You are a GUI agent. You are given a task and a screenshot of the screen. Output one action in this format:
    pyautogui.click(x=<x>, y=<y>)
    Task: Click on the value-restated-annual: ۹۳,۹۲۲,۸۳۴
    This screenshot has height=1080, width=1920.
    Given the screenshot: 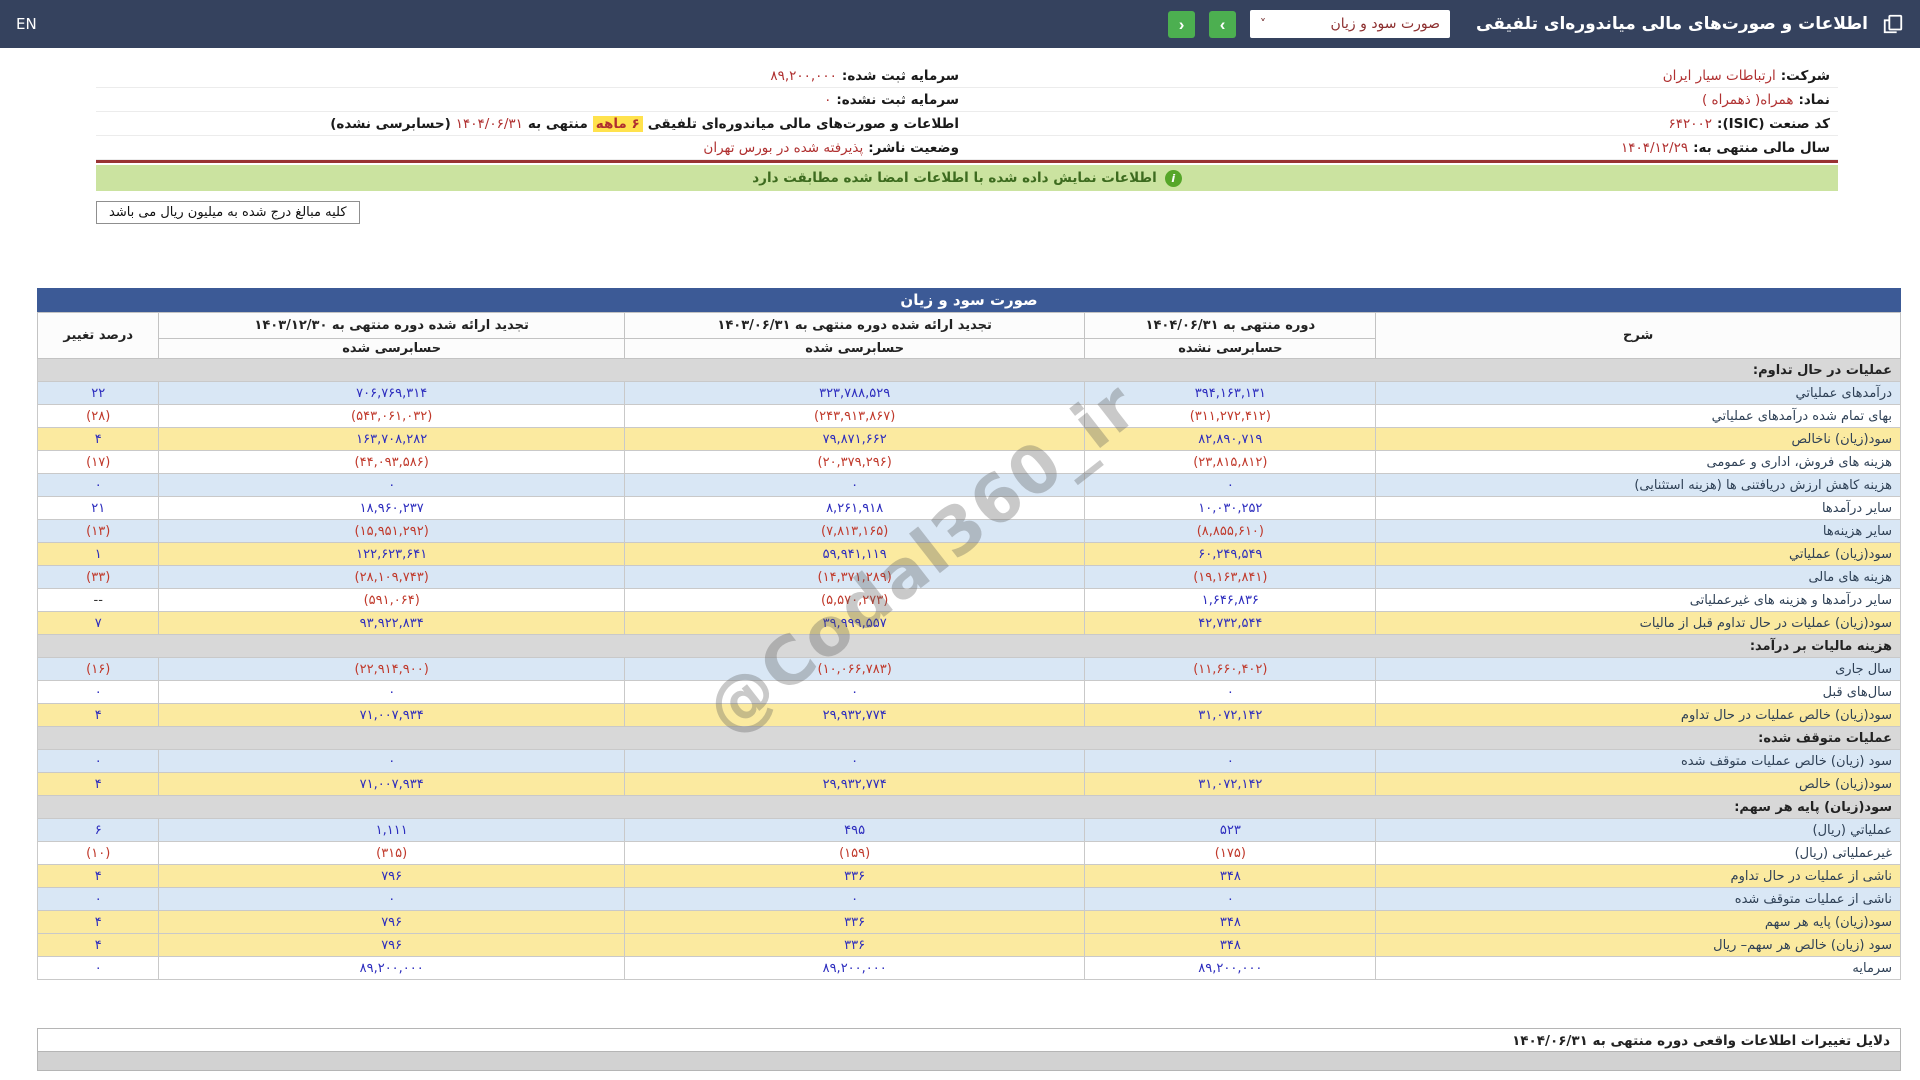 What is the action you would take?
    pyautogui.click(x=391, y=623)
    